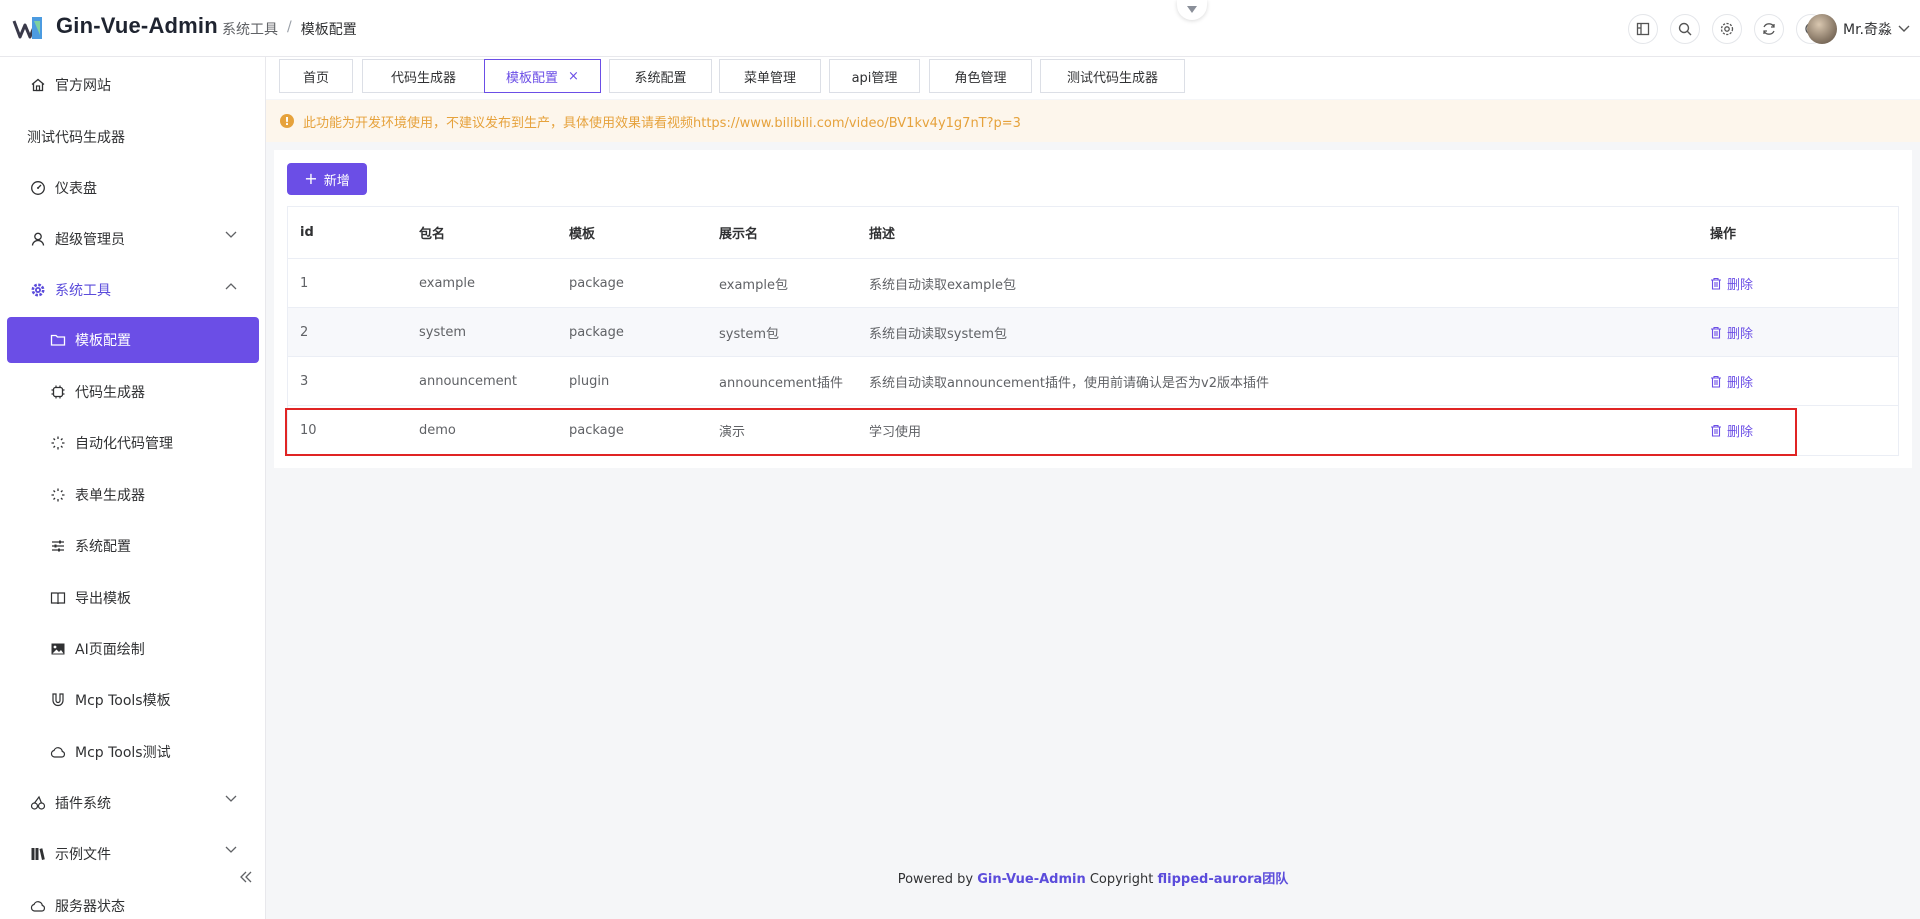  I want to click on tab-label: 代码生成器, so click(423, 78).